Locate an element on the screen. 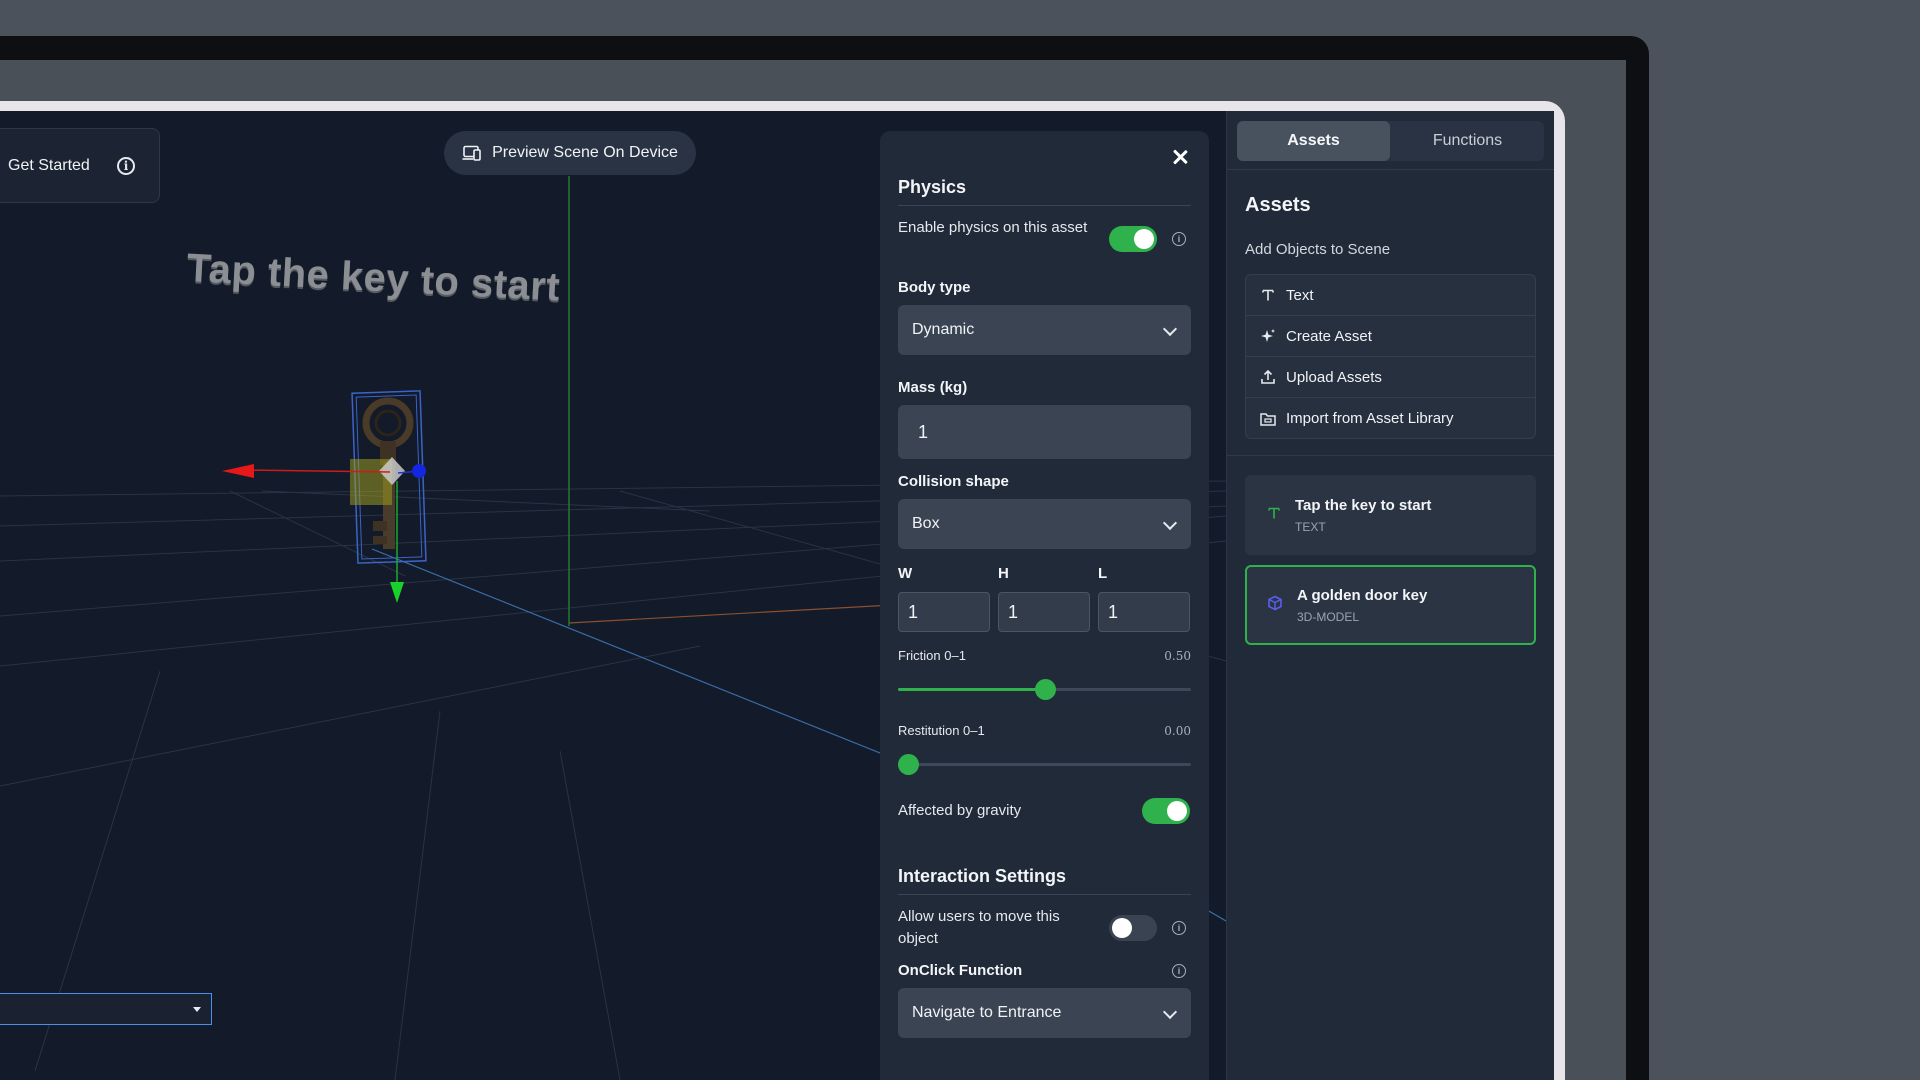  sidebar-tabs: Assets Functions is located at coordinates (1390, 141).